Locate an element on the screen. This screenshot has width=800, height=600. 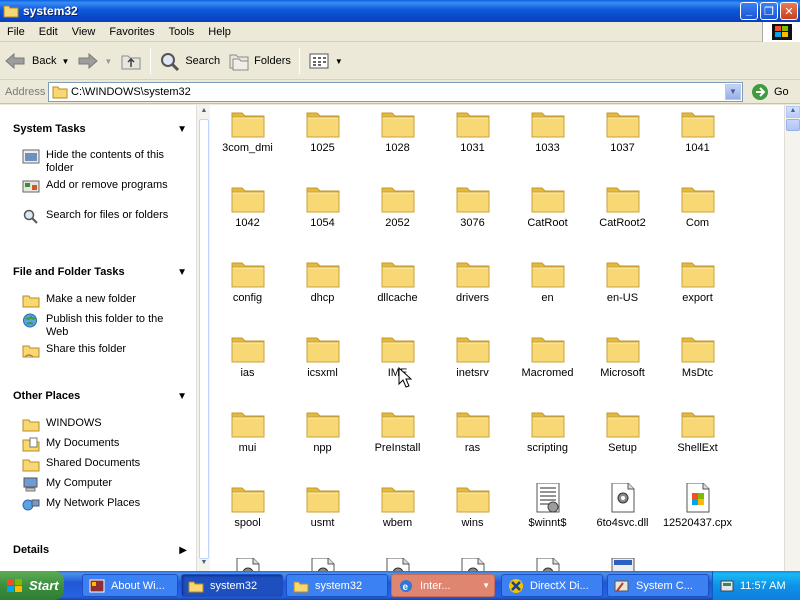
folder-item: mui is located at coordinates (247, 442).